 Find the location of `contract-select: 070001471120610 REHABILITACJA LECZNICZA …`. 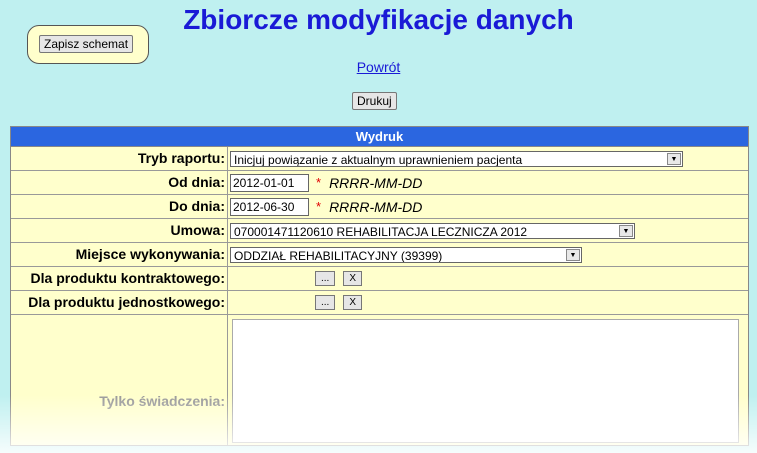

contract-select: 070001471120610 REHABILITACJA LECZNICZA … is located at coordinates (432, 230).